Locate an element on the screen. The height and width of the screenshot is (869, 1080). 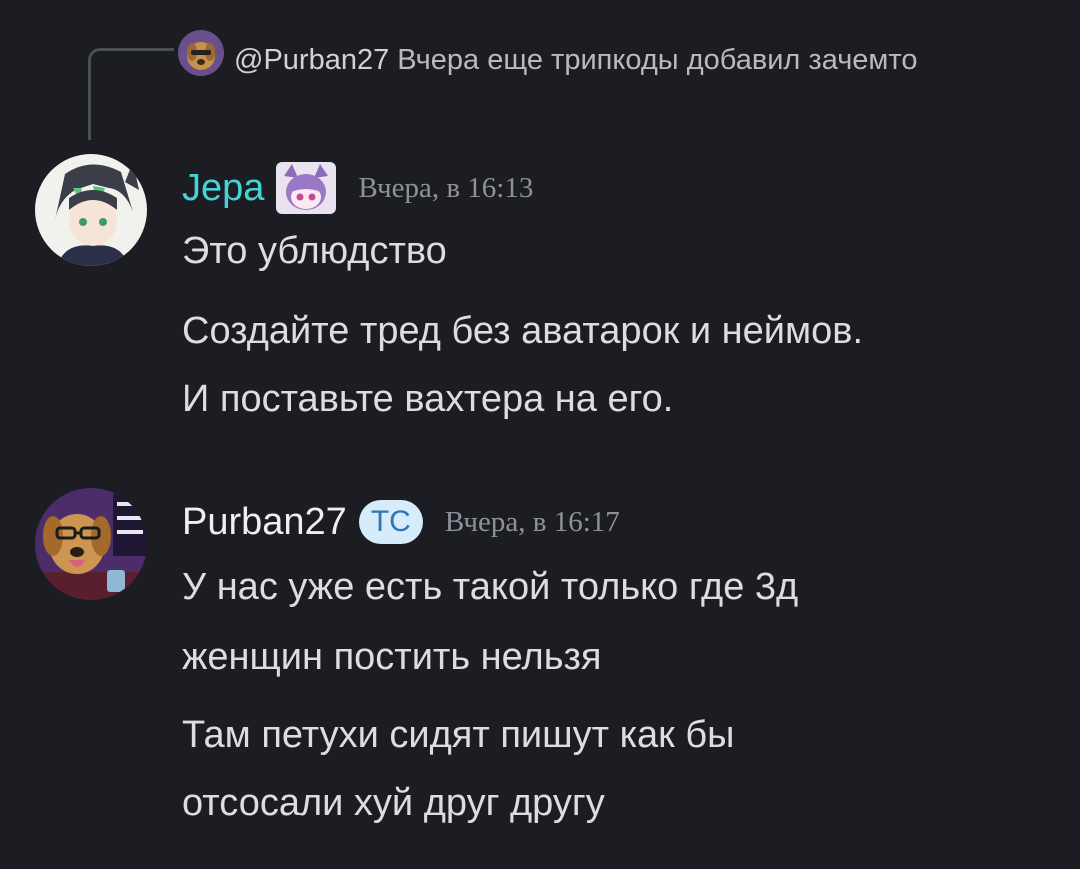
reply-quoted-text: Вчера еще трипкоды добавил зачемто is located at coordinates (657, 60).